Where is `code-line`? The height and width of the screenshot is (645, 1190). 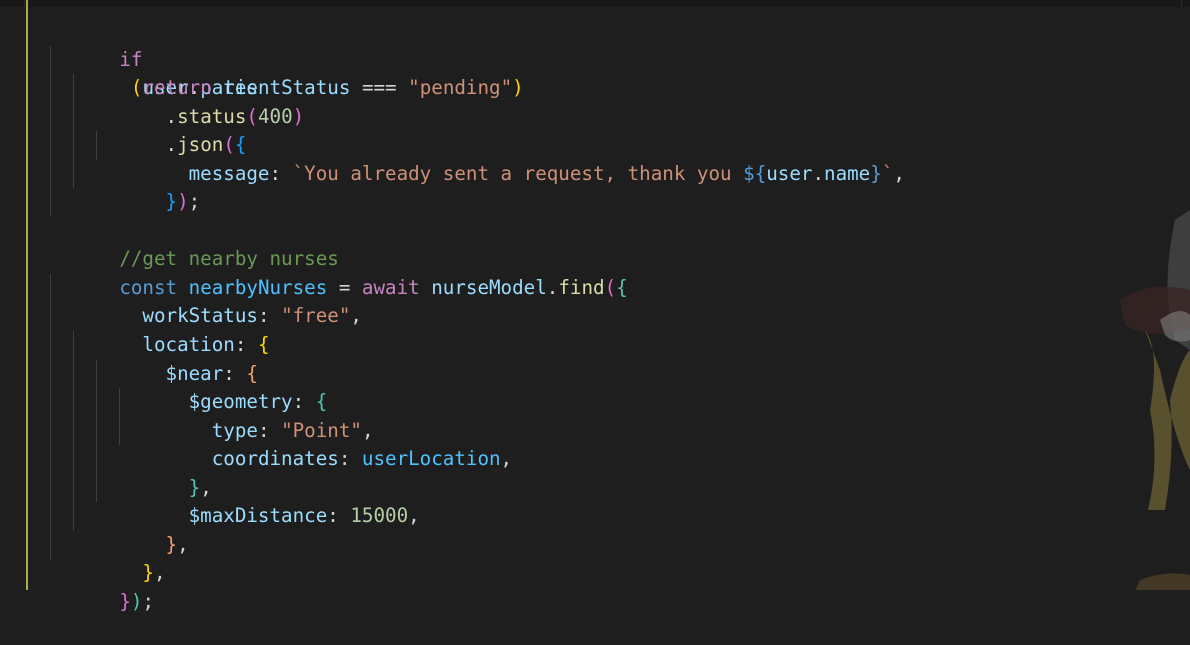 code-line is located at coordinates (477, 202).